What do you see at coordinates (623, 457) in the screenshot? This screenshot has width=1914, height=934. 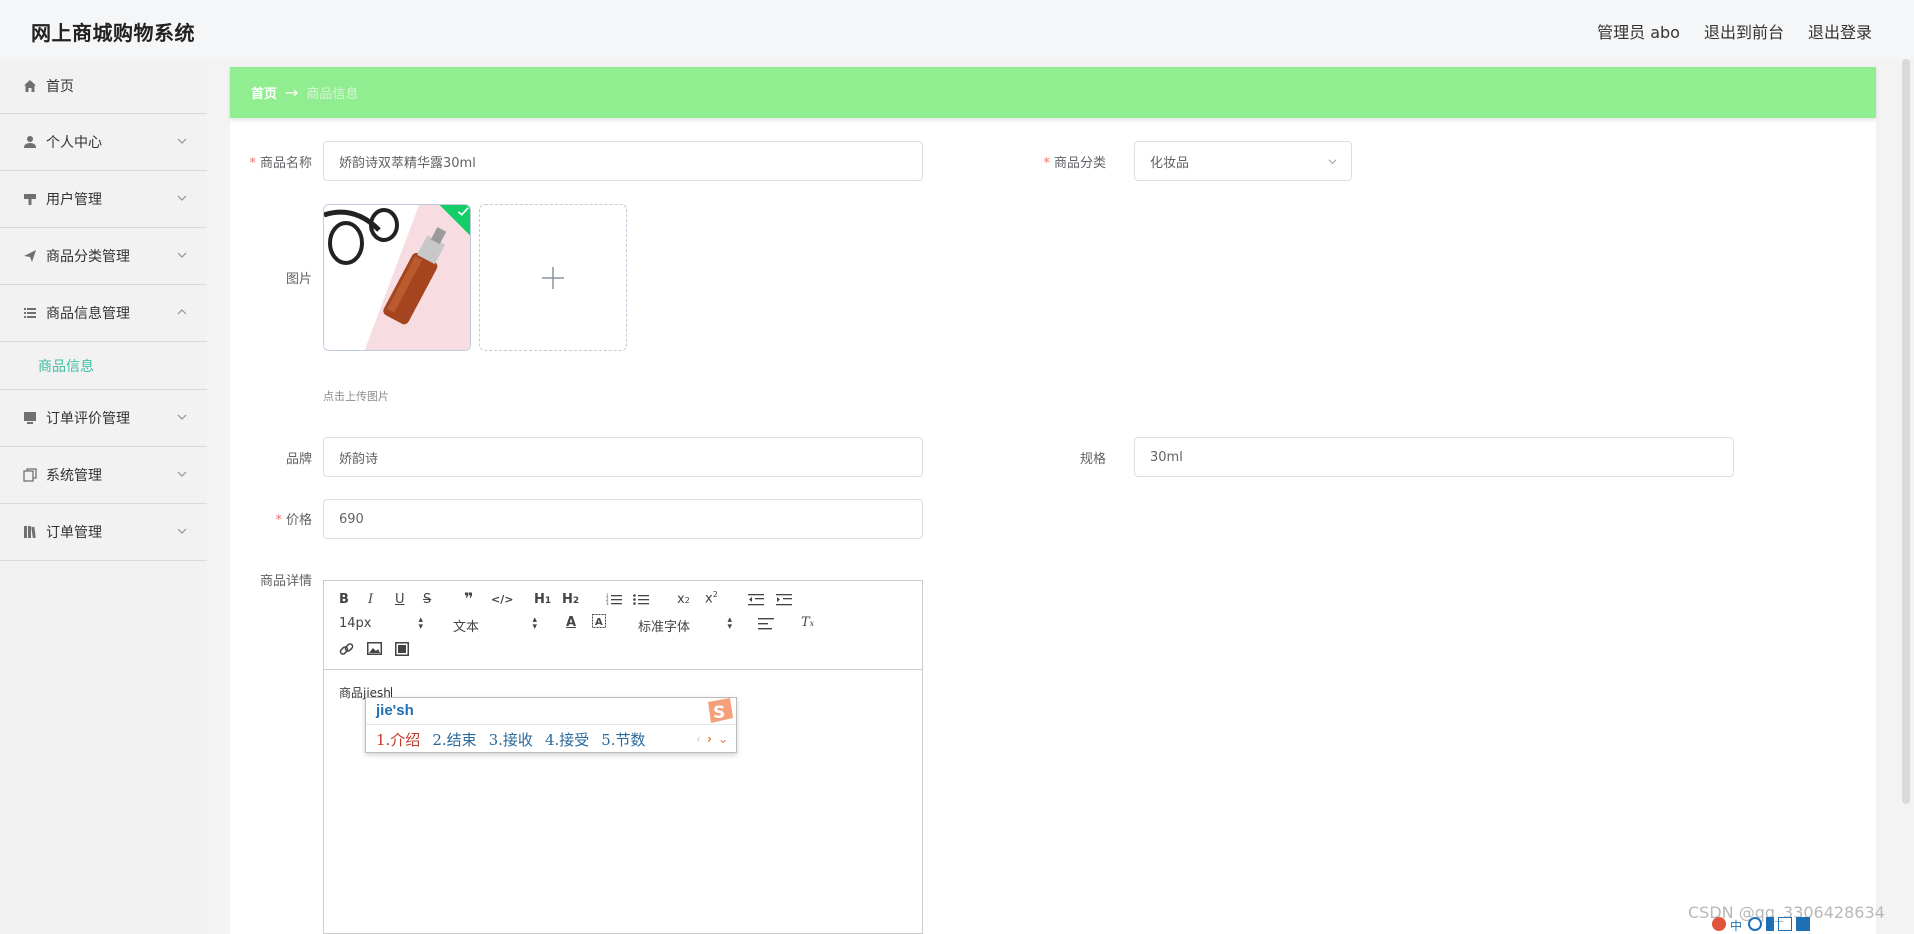 I see `brand-input: 娇韵诗` at bounding box center [623, 457].